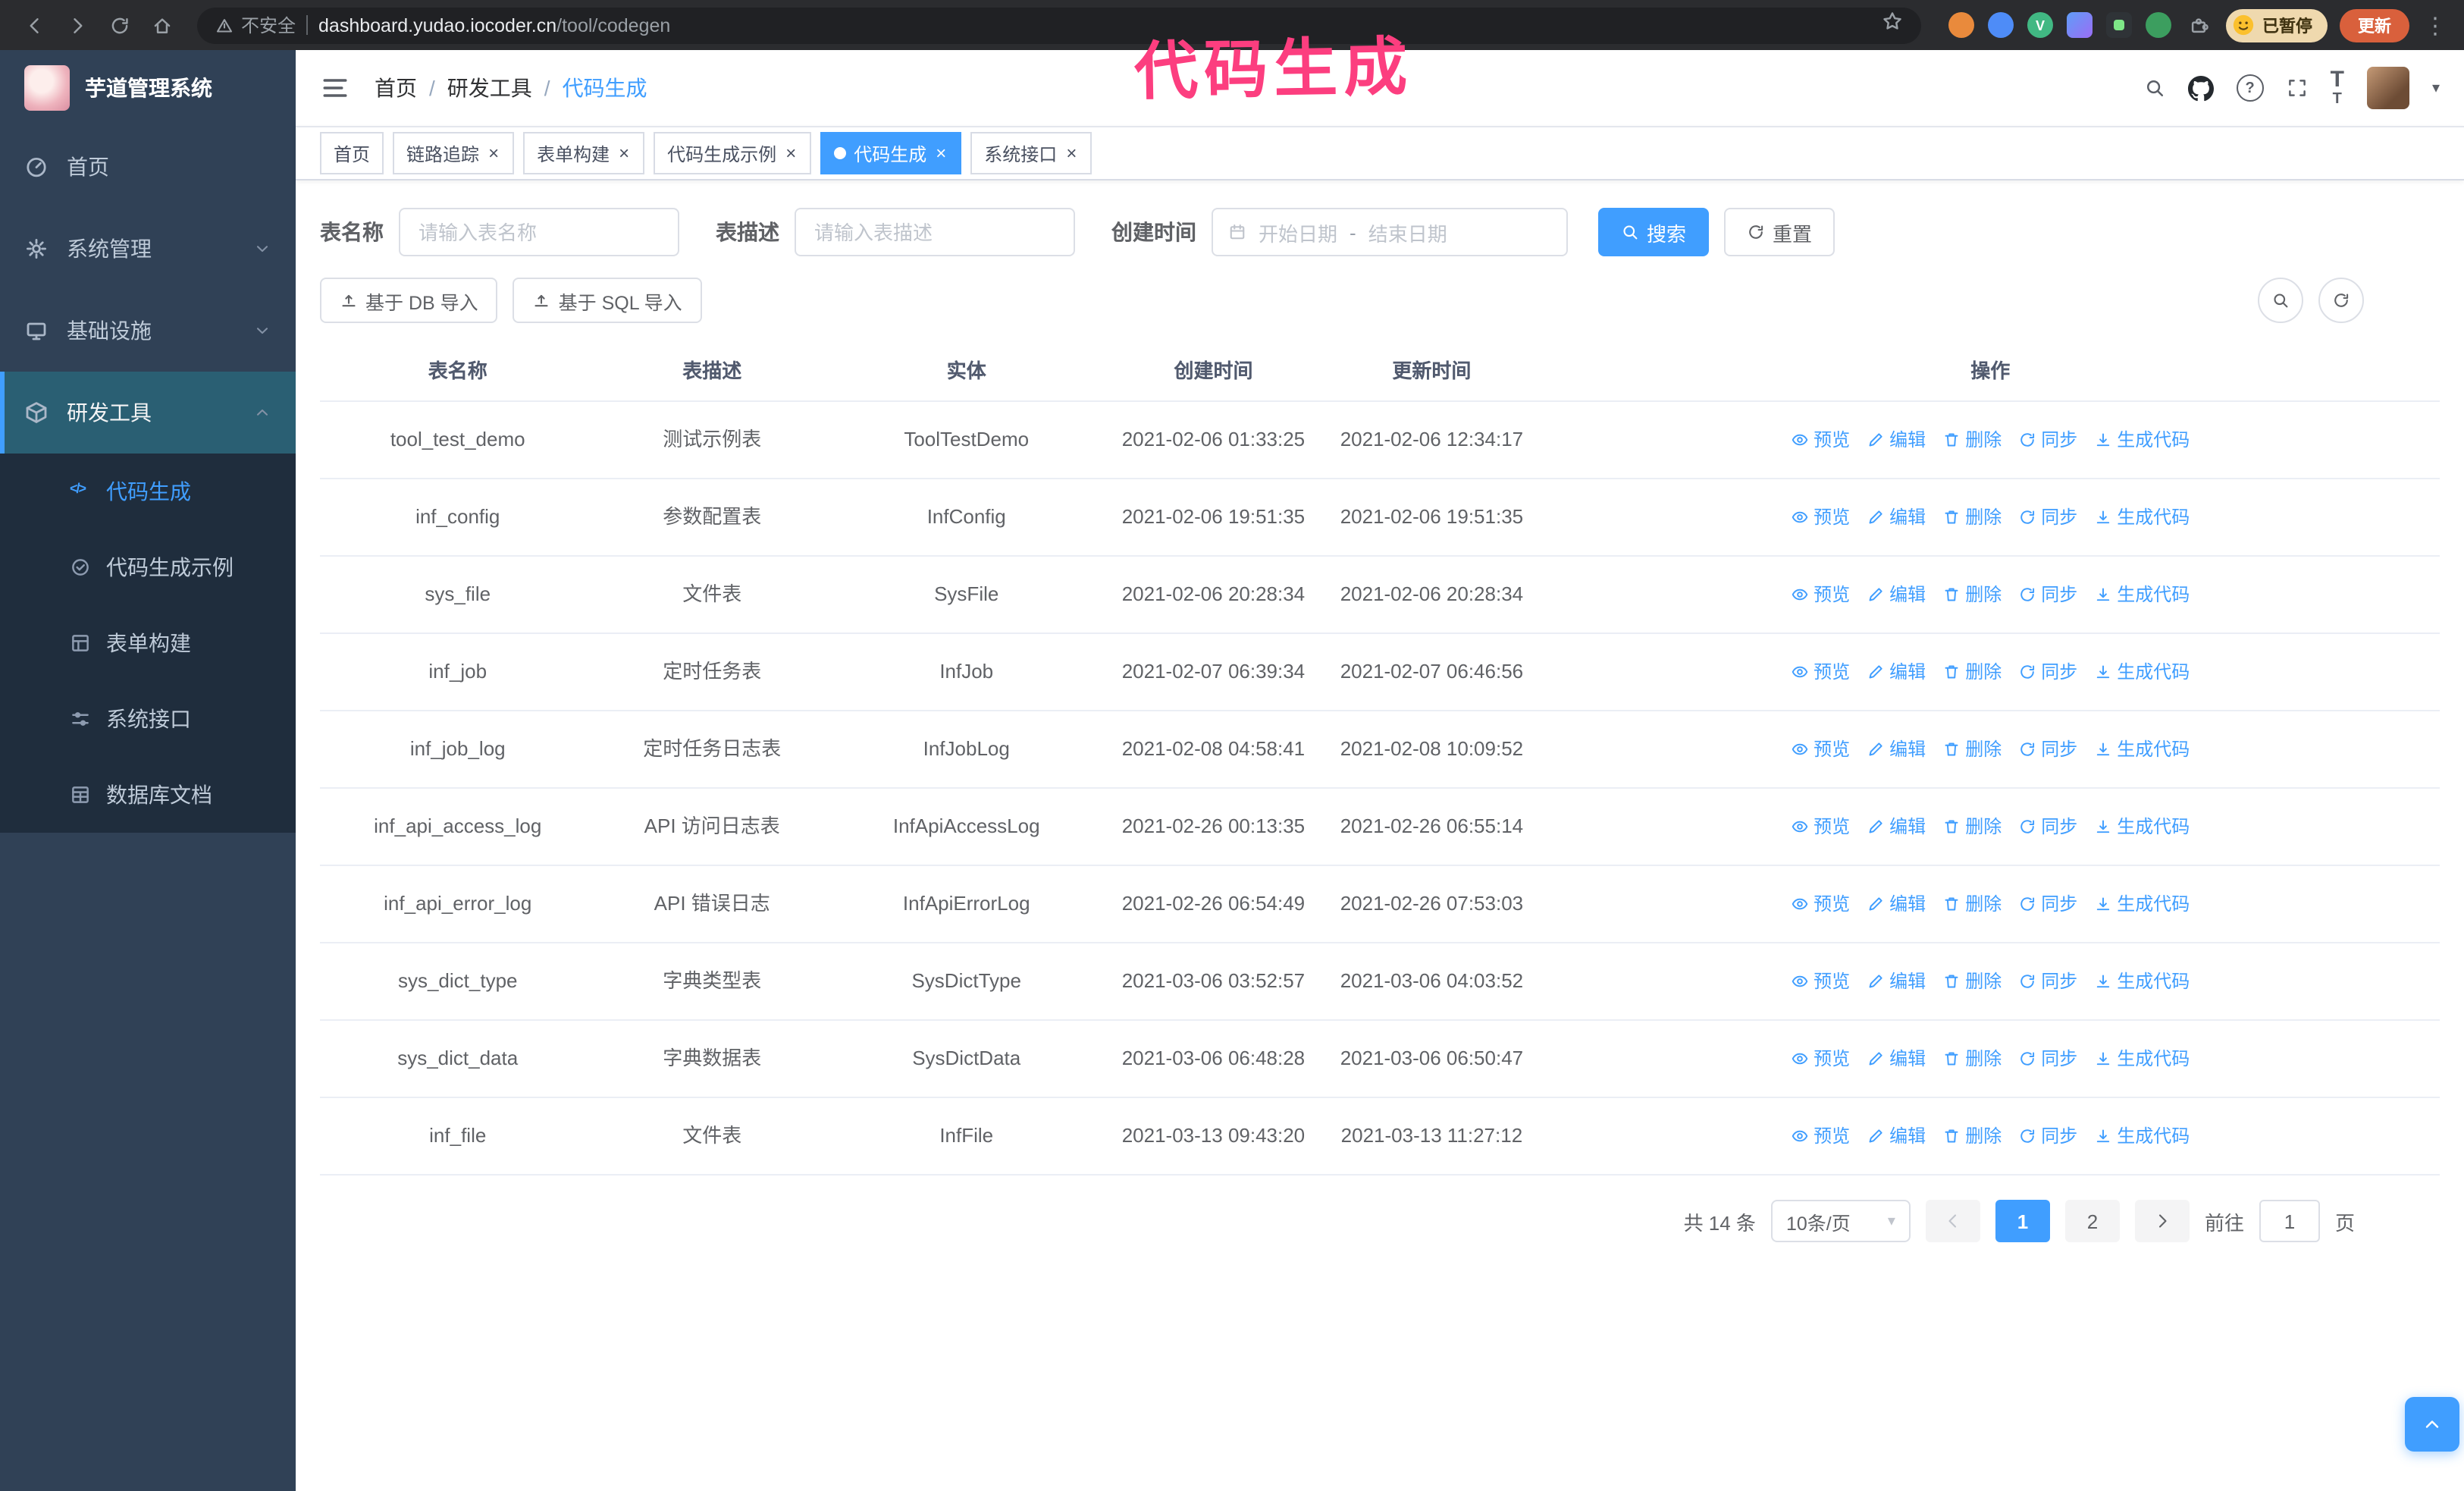  I want to click on sidebar-item-dev-tools: 研发工具, so click(148, 413).